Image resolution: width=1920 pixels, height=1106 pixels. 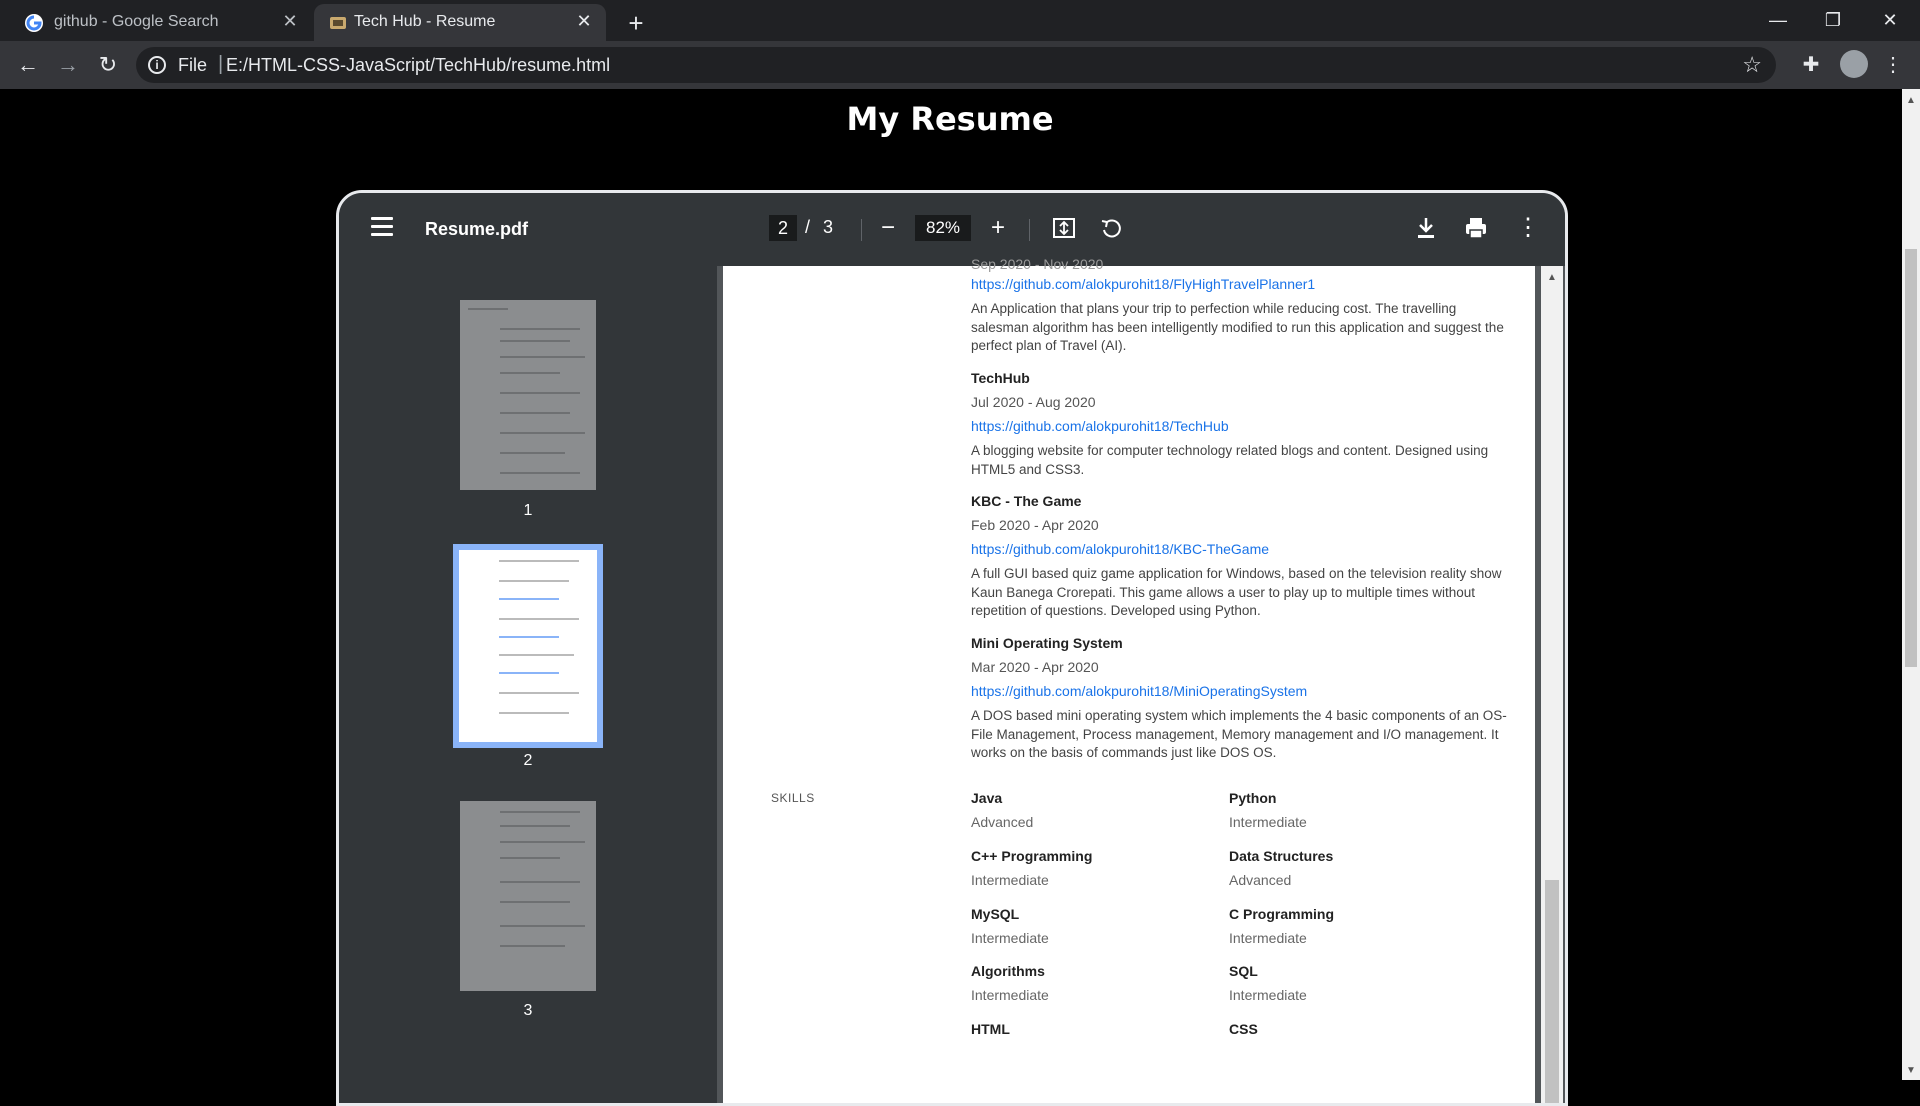 I want to click on skill-name: Java, so click(x=987, y=798).